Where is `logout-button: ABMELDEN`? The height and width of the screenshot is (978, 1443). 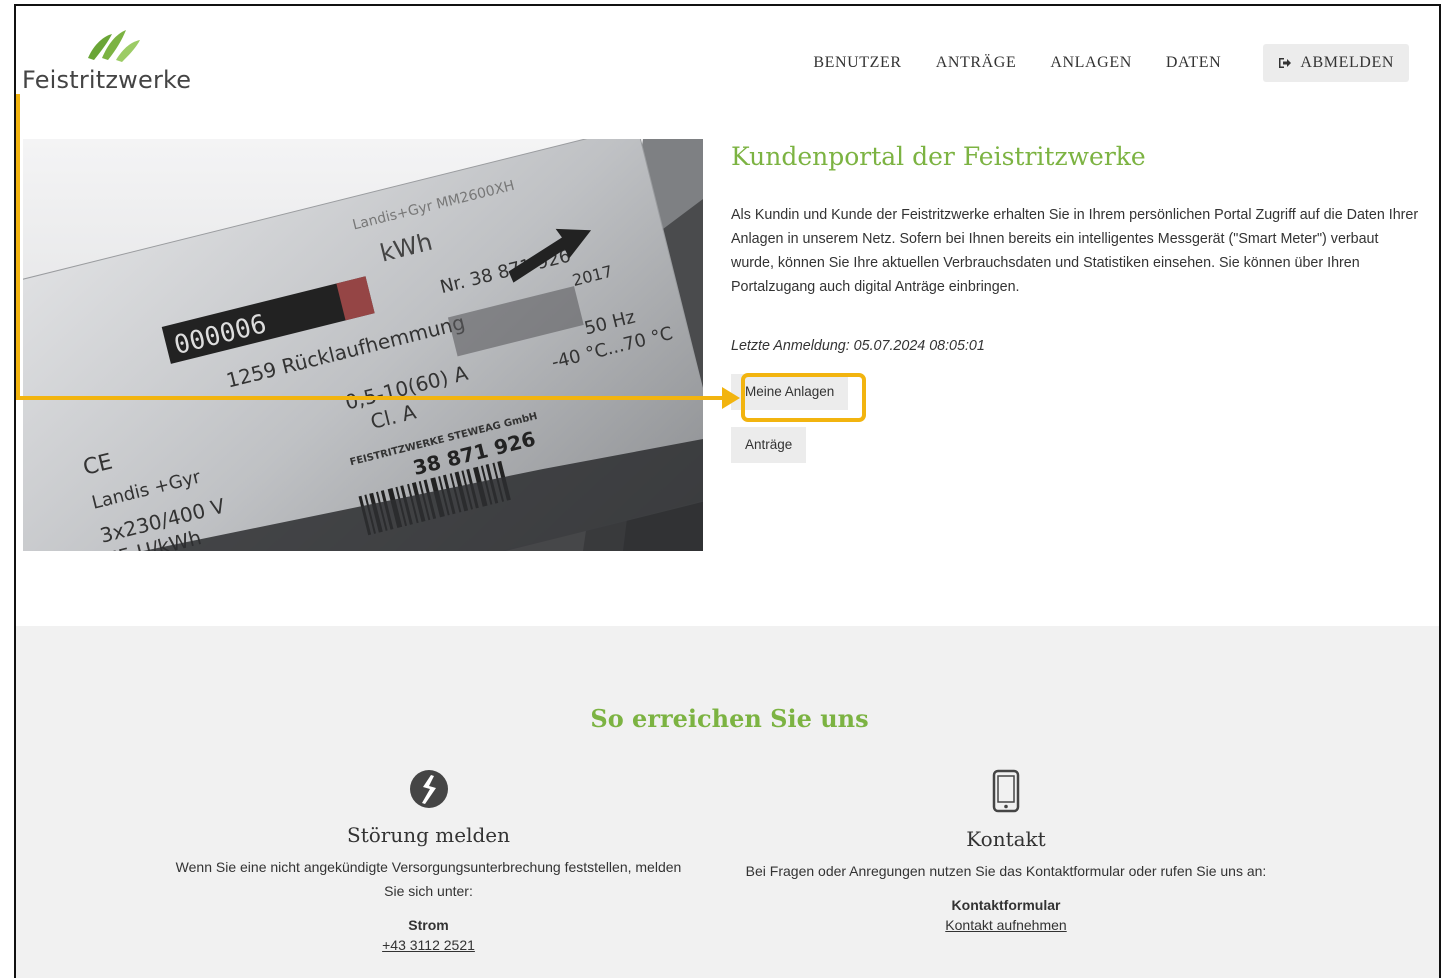 logout-button: ABMELDEN is located at coordinates (1336, 63).